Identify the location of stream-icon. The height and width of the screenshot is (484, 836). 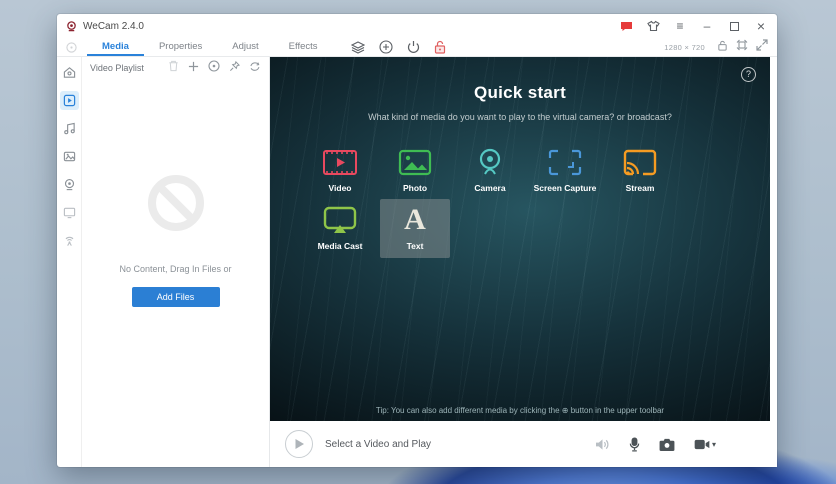
(640, 162).